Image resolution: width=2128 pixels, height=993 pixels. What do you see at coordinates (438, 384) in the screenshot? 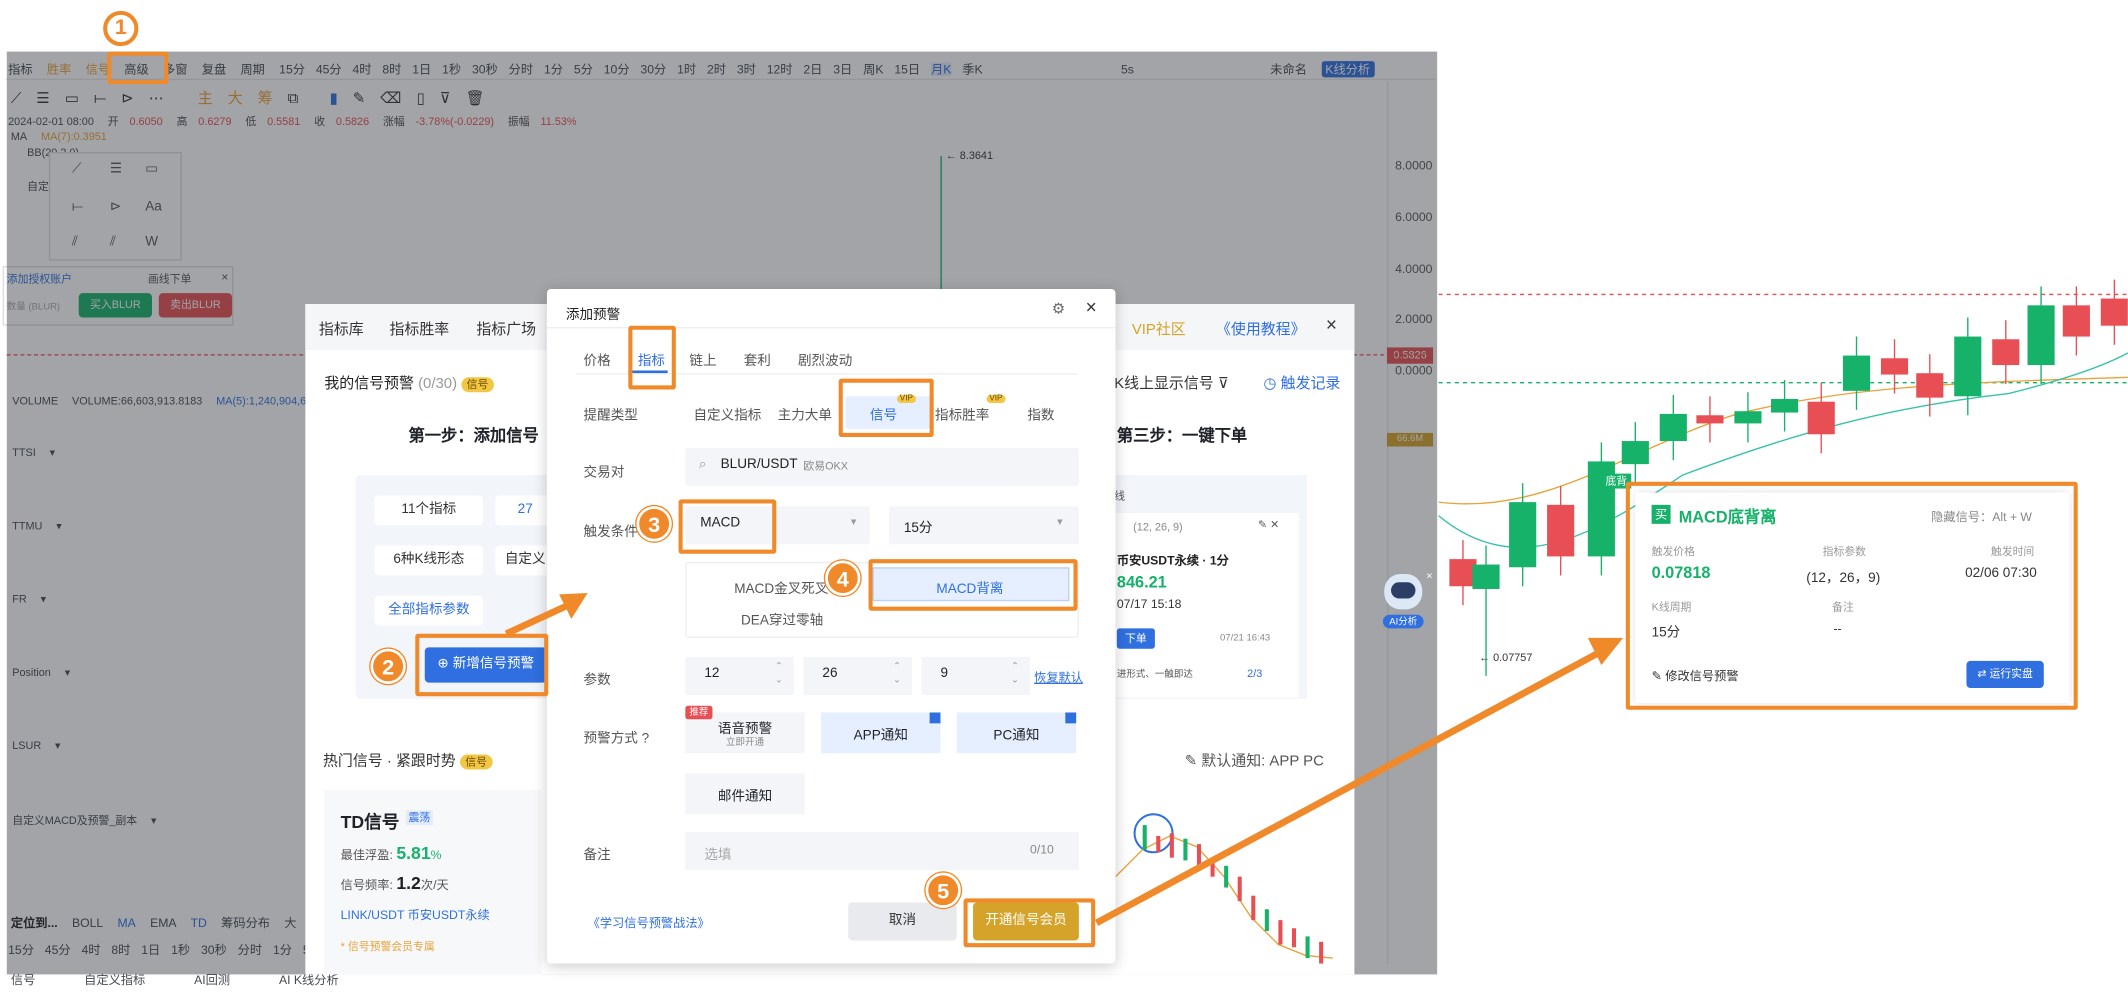
I see `signal-count: (0/30)` at bounding box center [438, 384].